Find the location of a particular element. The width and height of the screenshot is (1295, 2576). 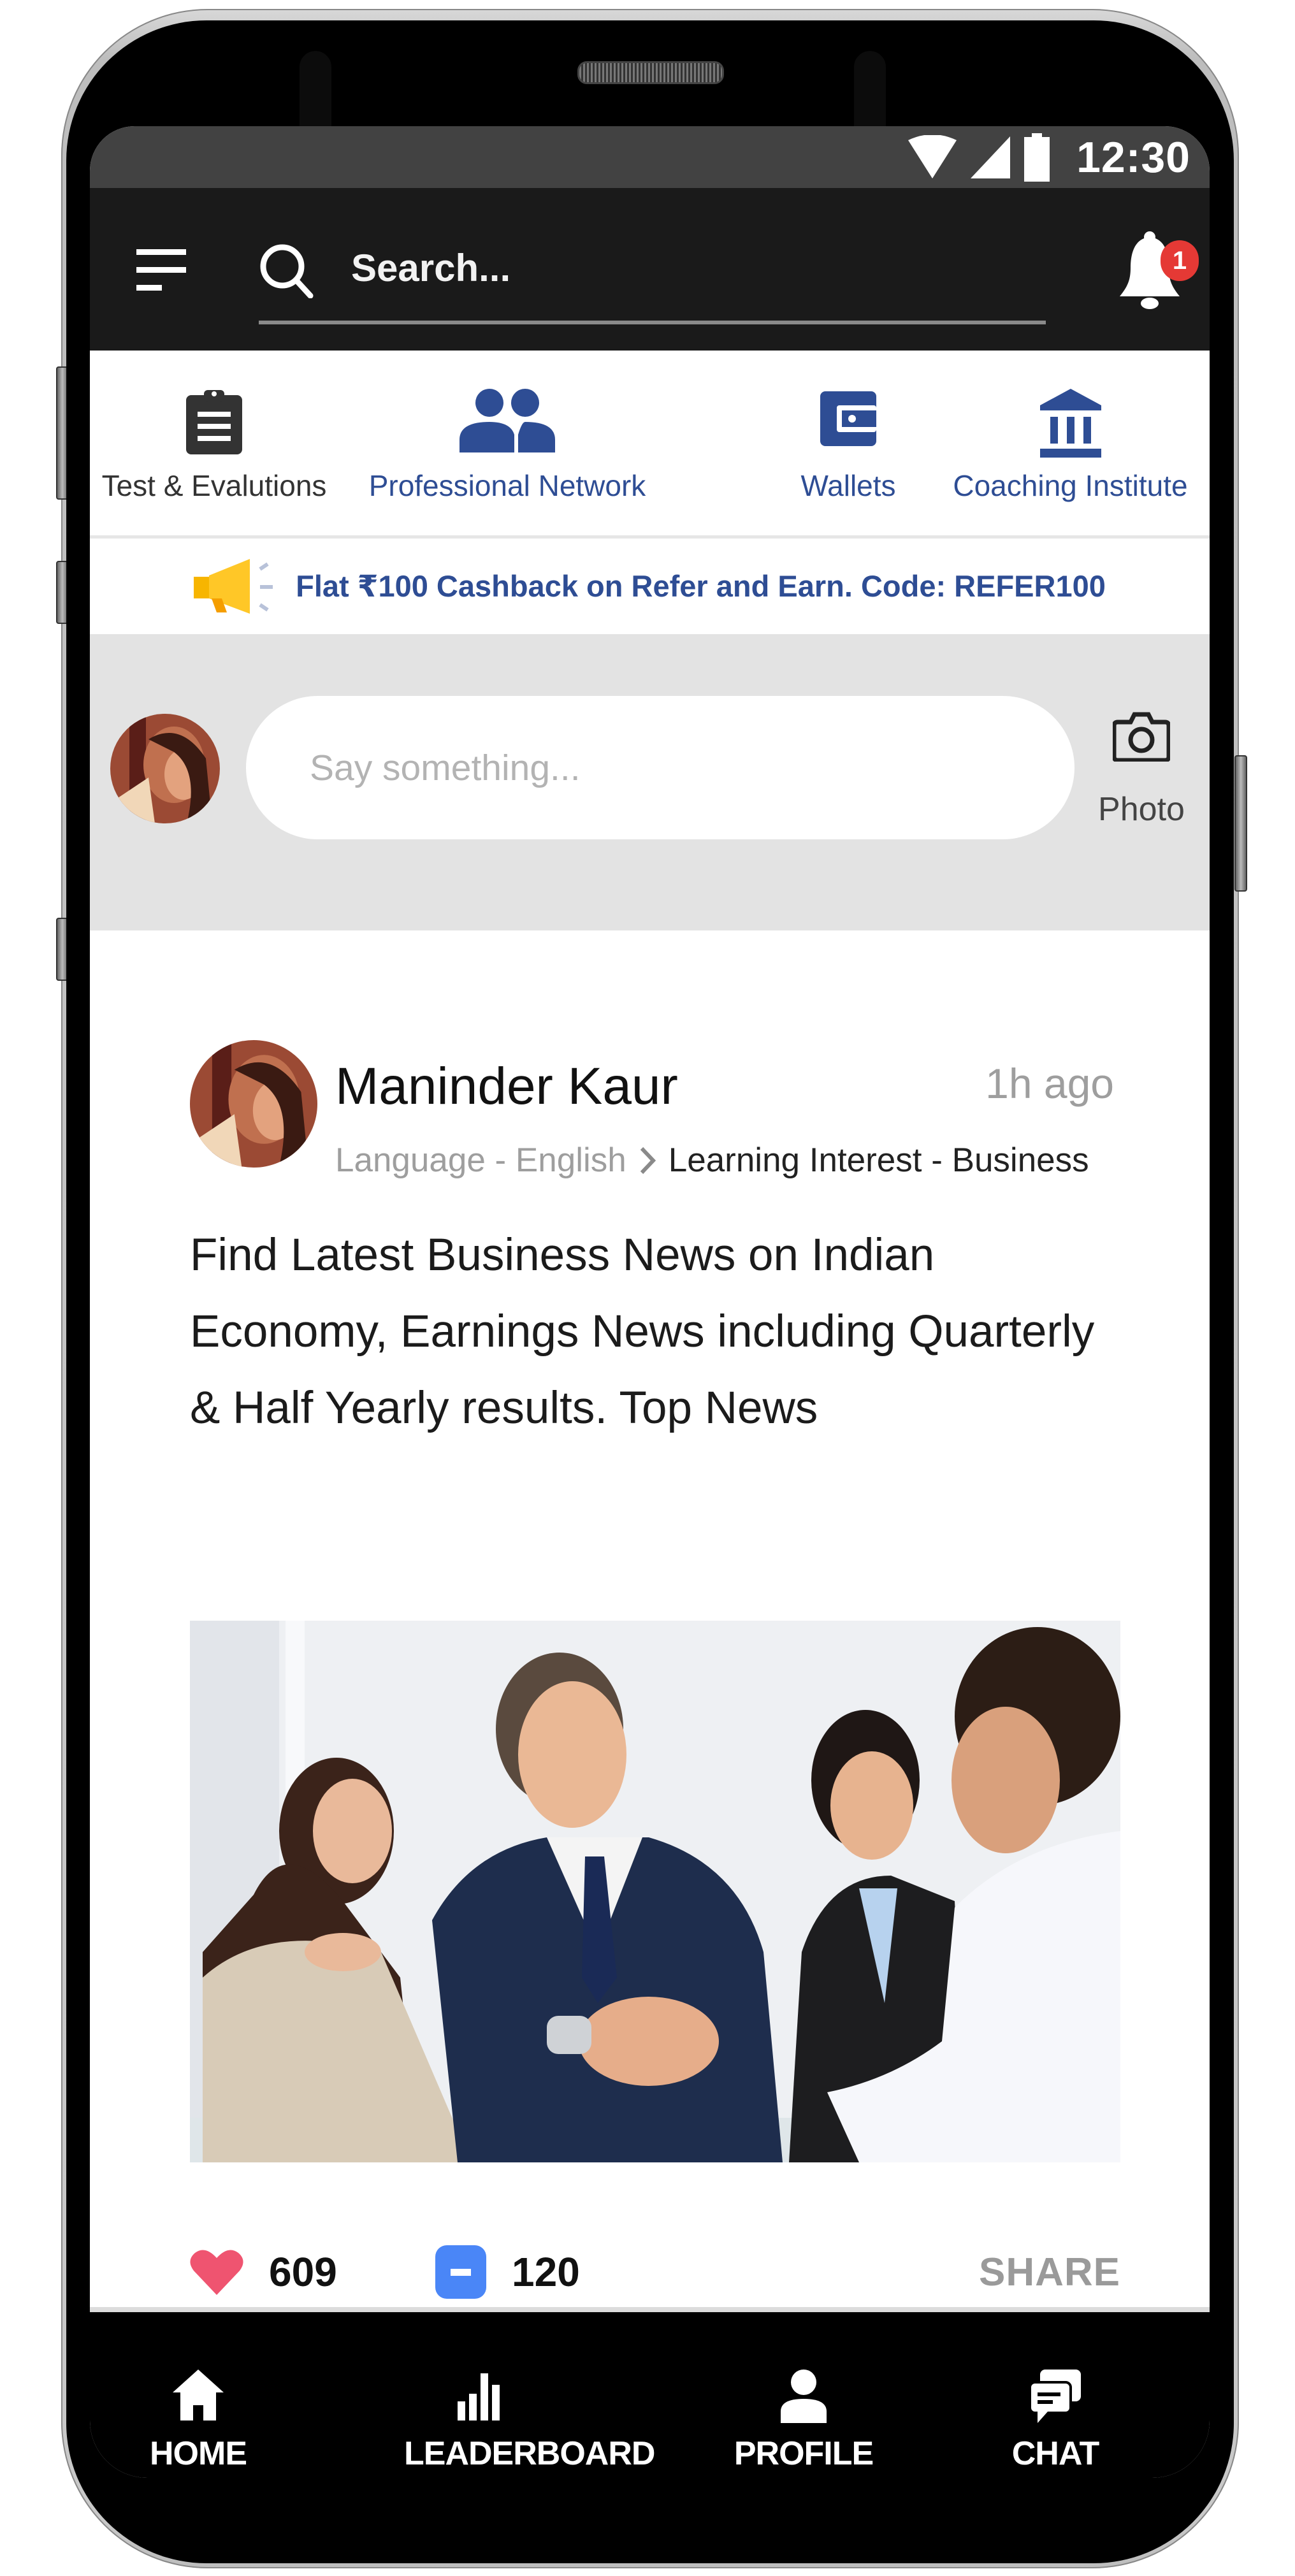

nav-label: HOME is located at coordinates (198, 2453).